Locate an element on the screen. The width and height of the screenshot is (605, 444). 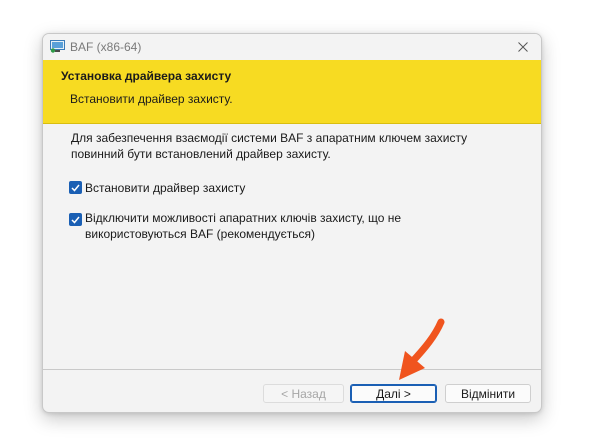
back-button: < Назад is located at coordinates (303, 393).